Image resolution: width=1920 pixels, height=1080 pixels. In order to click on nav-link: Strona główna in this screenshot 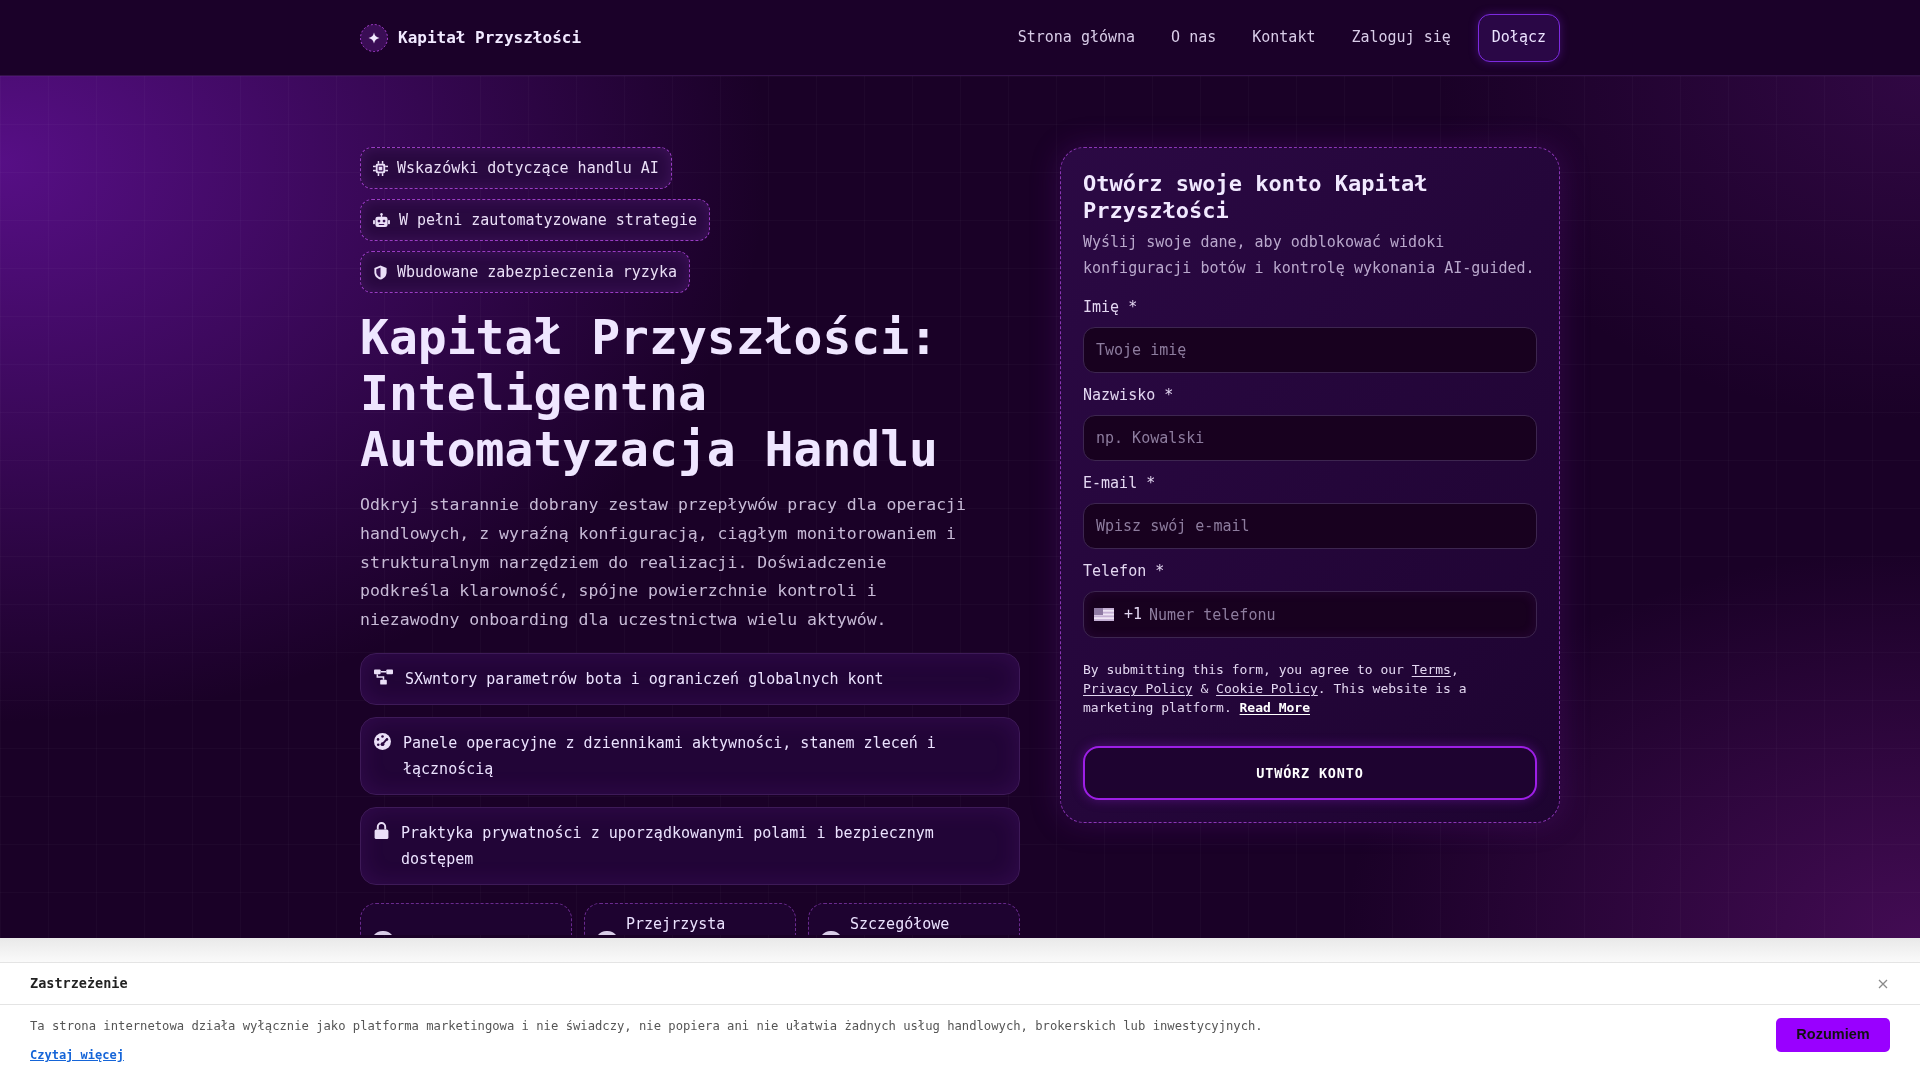, I will do `click(1076, 37)`.